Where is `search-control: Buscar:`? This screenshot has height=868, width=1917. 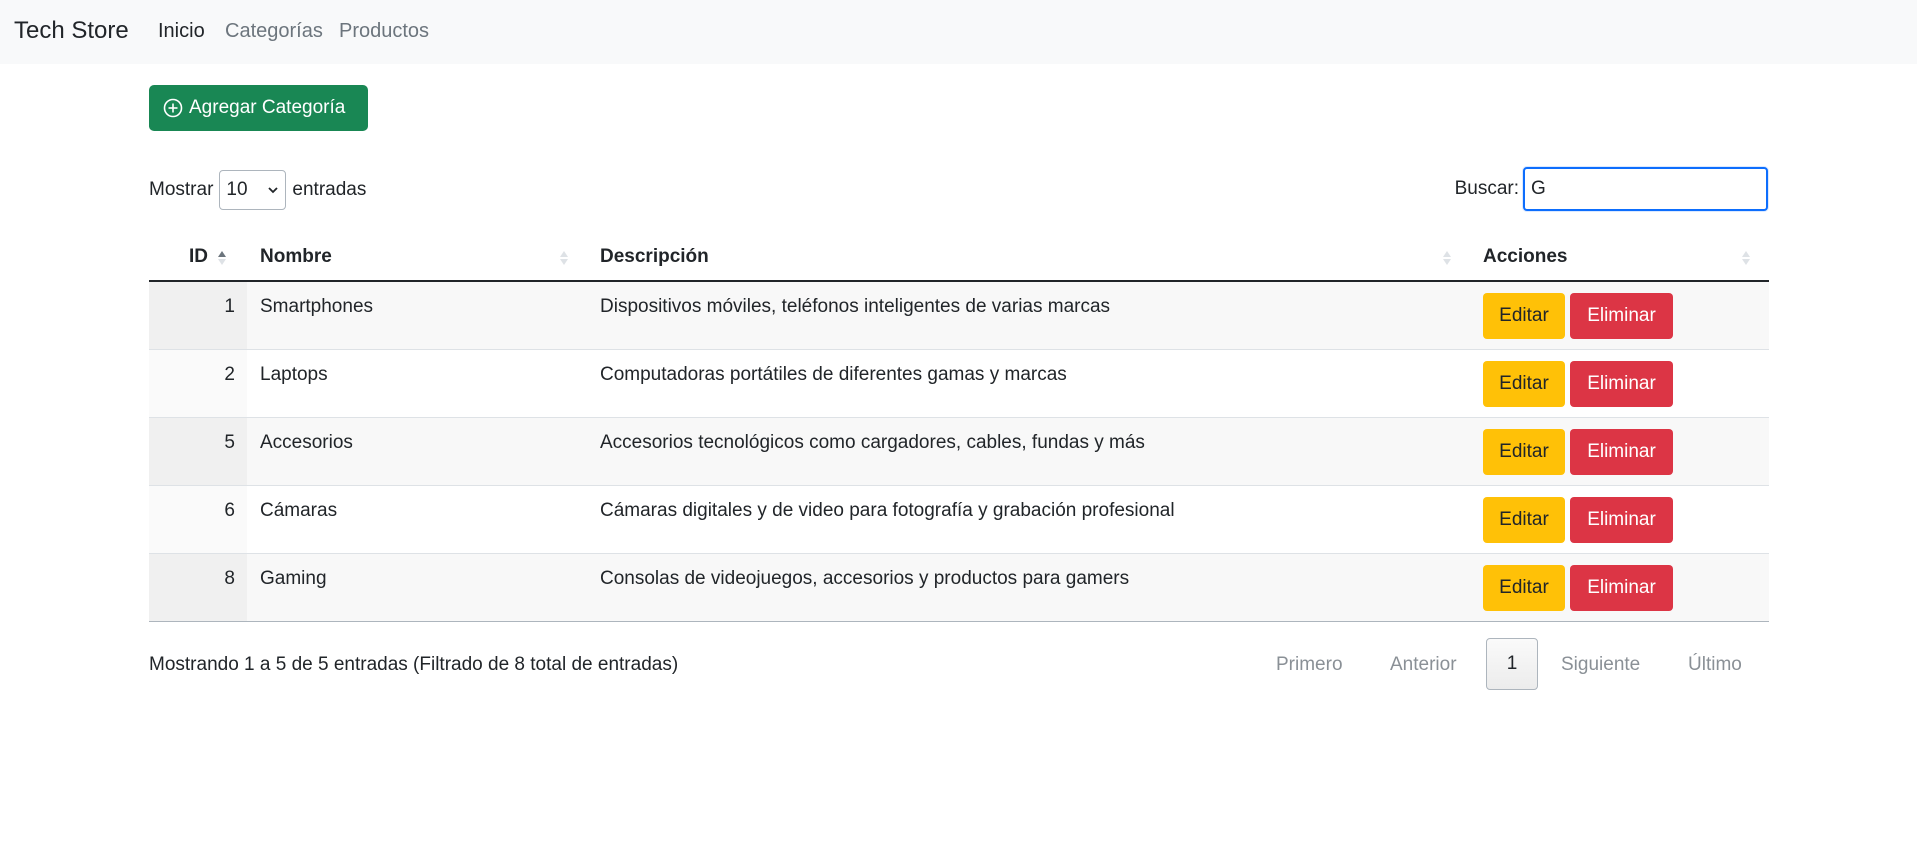
search-control: Buscar: is located at coordinates (1611, 189).